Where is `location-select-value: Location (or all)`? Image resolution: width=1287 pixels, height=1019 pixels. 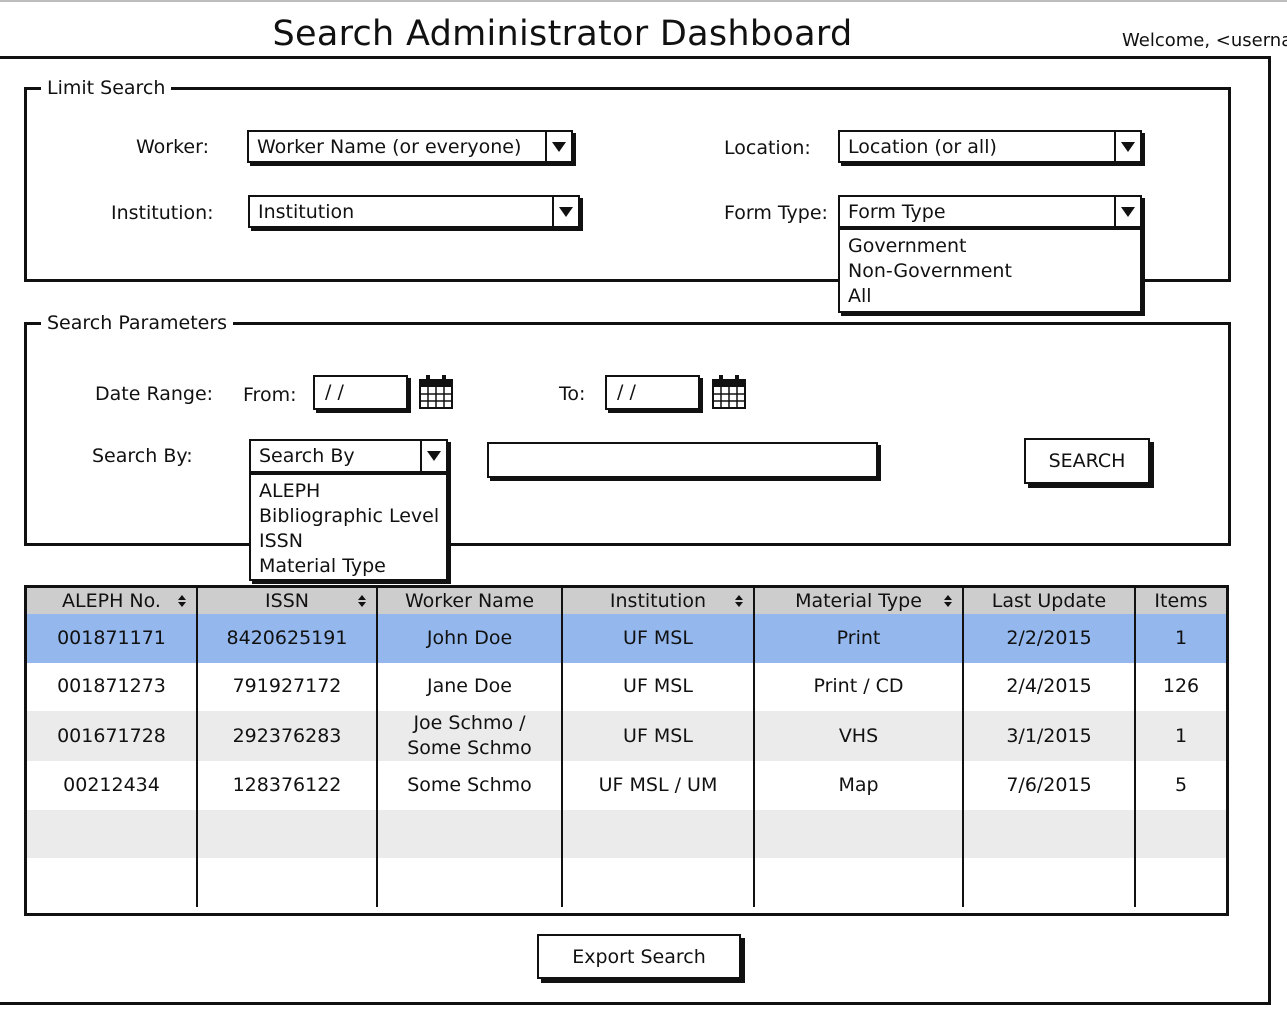
location-select-value: Location (or all) is located at coordinates (922, 146).